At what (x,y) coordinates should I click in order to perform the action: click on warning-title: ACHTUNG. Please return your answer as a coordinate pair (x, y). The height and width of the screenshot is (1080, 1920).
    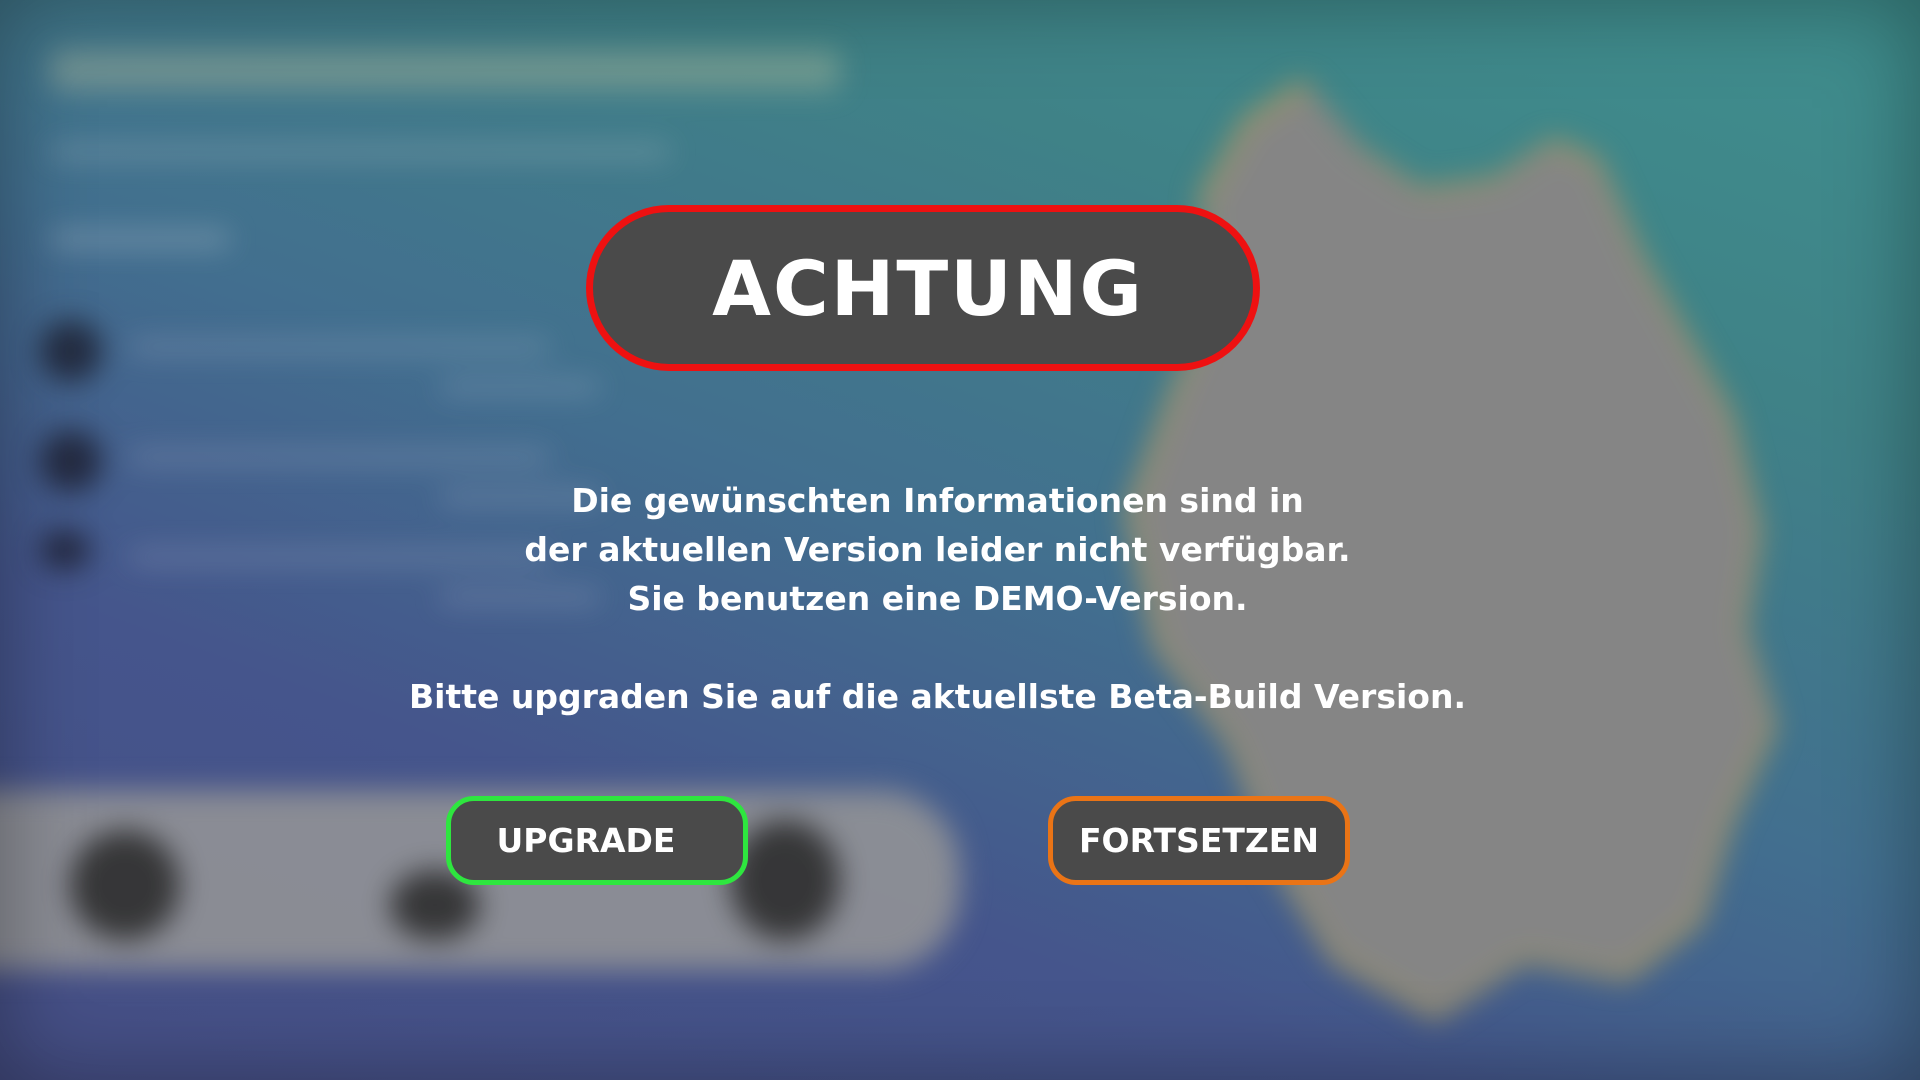
    Looking at the image, I should click on (928, 288).